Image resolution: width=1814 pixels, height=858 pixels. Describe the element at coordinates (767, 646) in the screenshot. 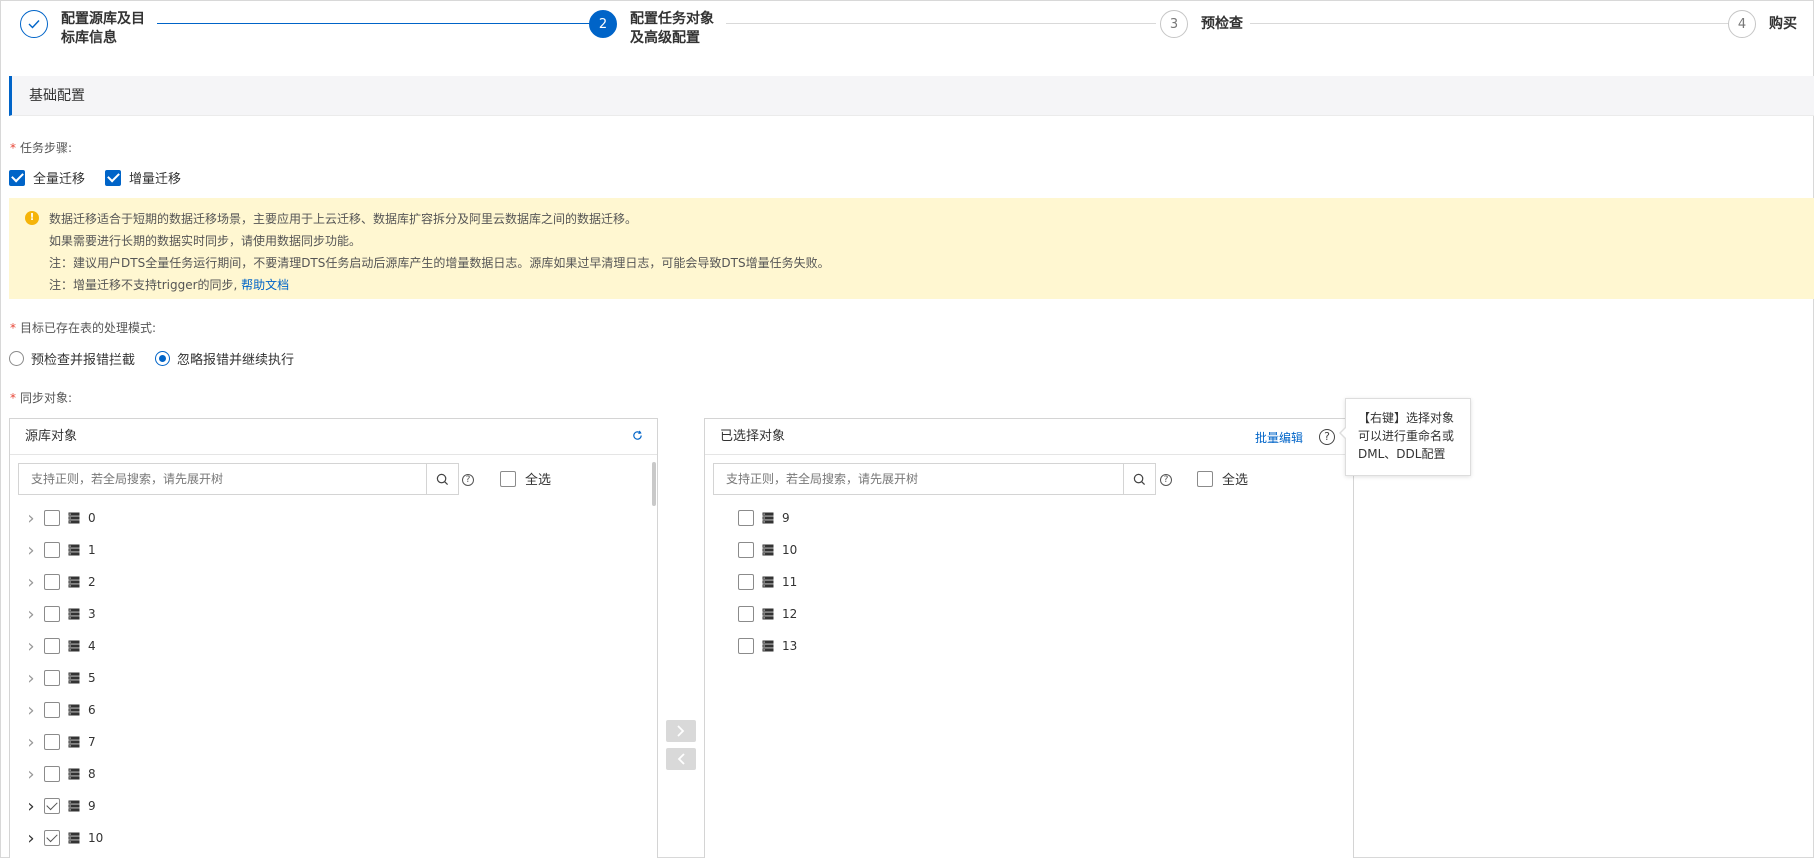

I see `list-item: 13` at that location.